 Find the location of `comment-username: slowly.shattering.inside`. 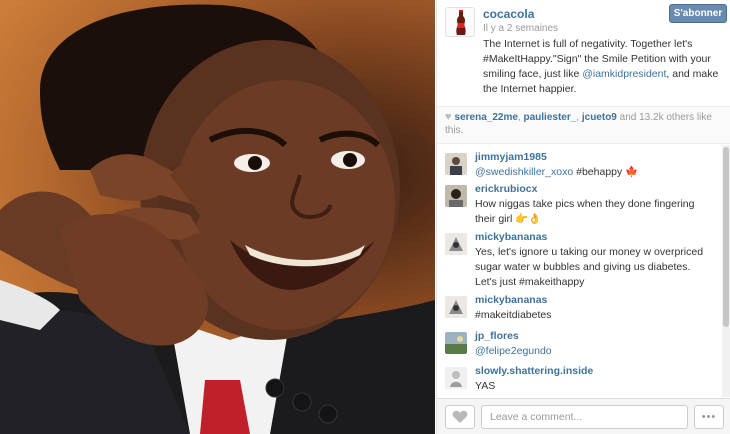

comment-username: slowly.shattering.inside is located at coordinates (534, 371).